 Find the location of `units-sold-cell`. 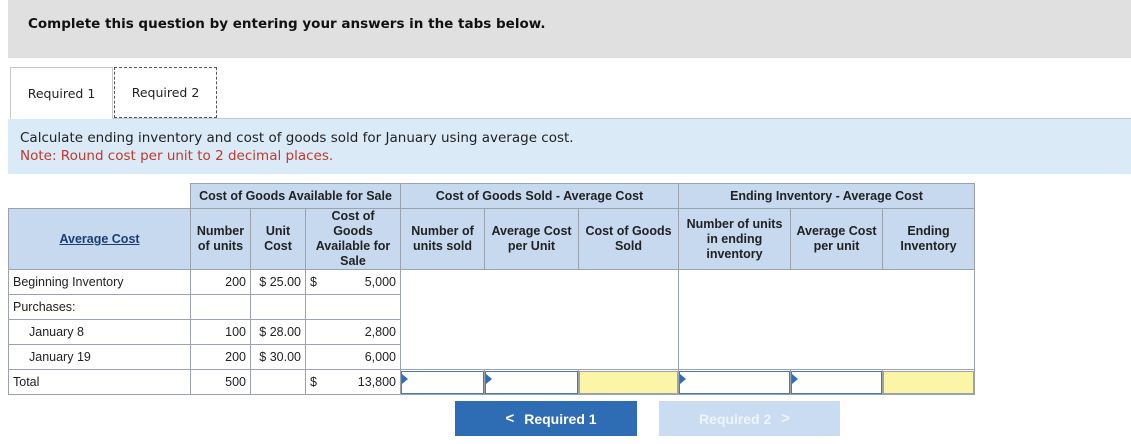

units-sold-cell is located at coordinates (442, 382).